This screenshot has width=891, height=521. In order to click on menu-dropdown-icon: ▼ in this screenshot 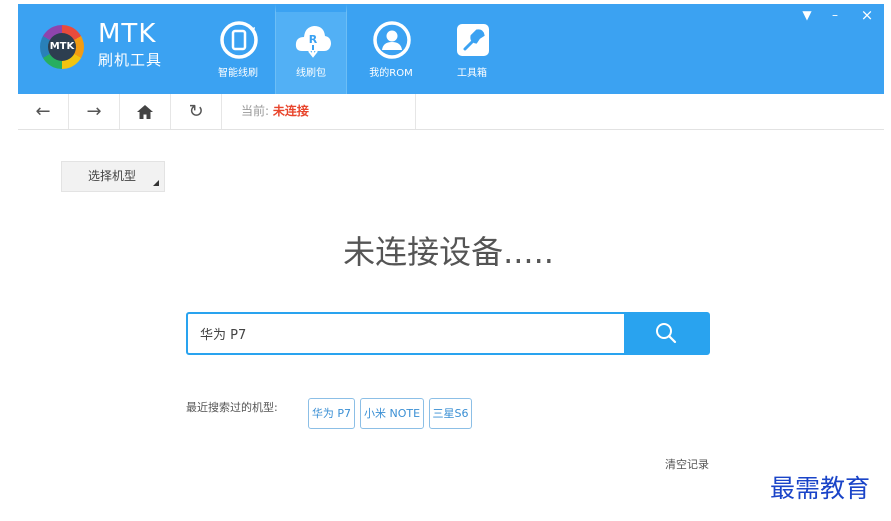, I will do `click(807, 15)`.